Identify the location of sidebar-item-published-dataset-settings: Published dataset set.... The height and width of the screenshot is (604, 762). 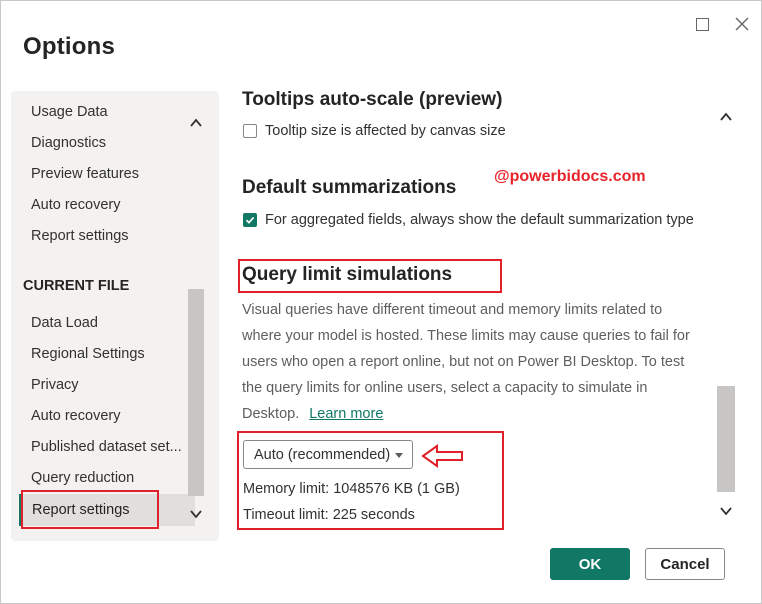
(106, 447).